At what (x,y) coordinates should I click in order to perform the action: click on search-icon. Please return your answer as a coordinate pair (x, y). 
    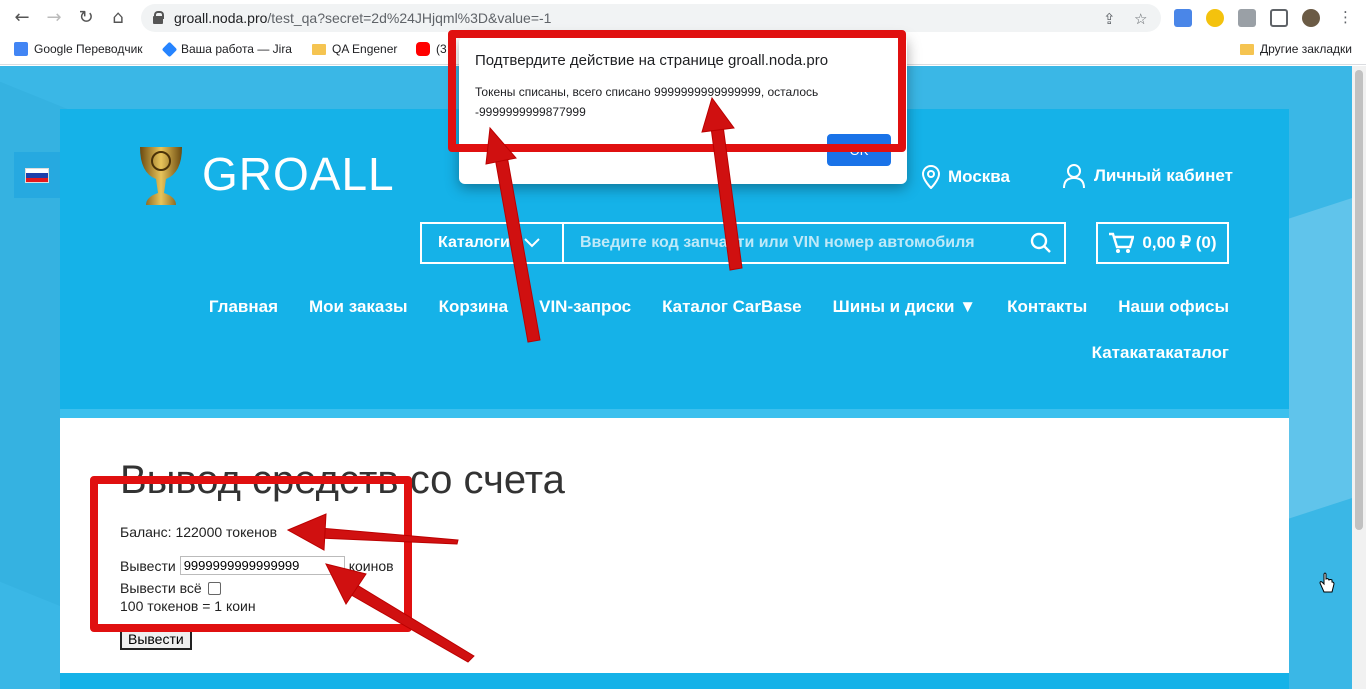
    Looking at the image, I should click on (1042, 243).